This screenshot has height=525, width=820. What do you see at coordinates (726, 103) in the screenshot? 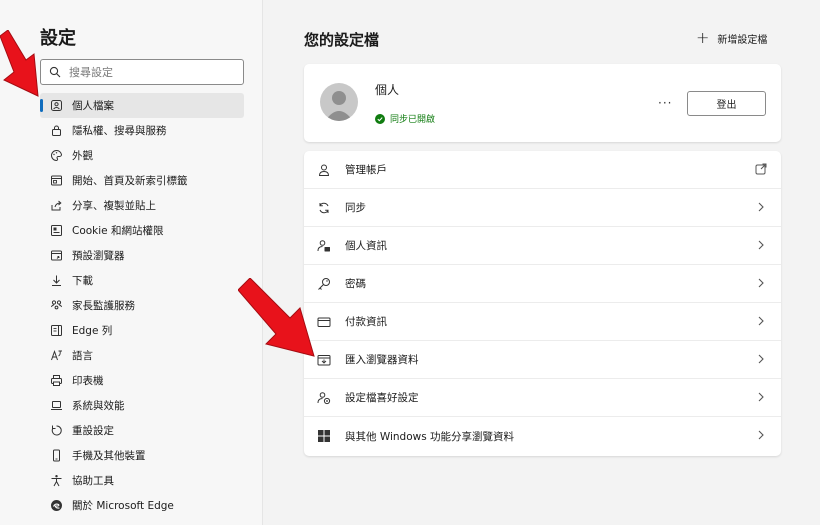
I see `sign-out-button: 登出` at bounding box center [726, 103].